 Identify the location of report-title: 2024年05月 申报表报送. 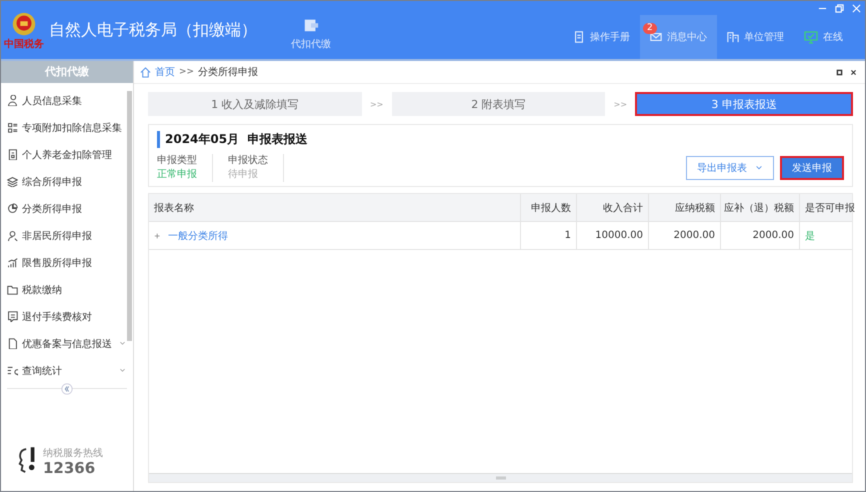
(500, 139).